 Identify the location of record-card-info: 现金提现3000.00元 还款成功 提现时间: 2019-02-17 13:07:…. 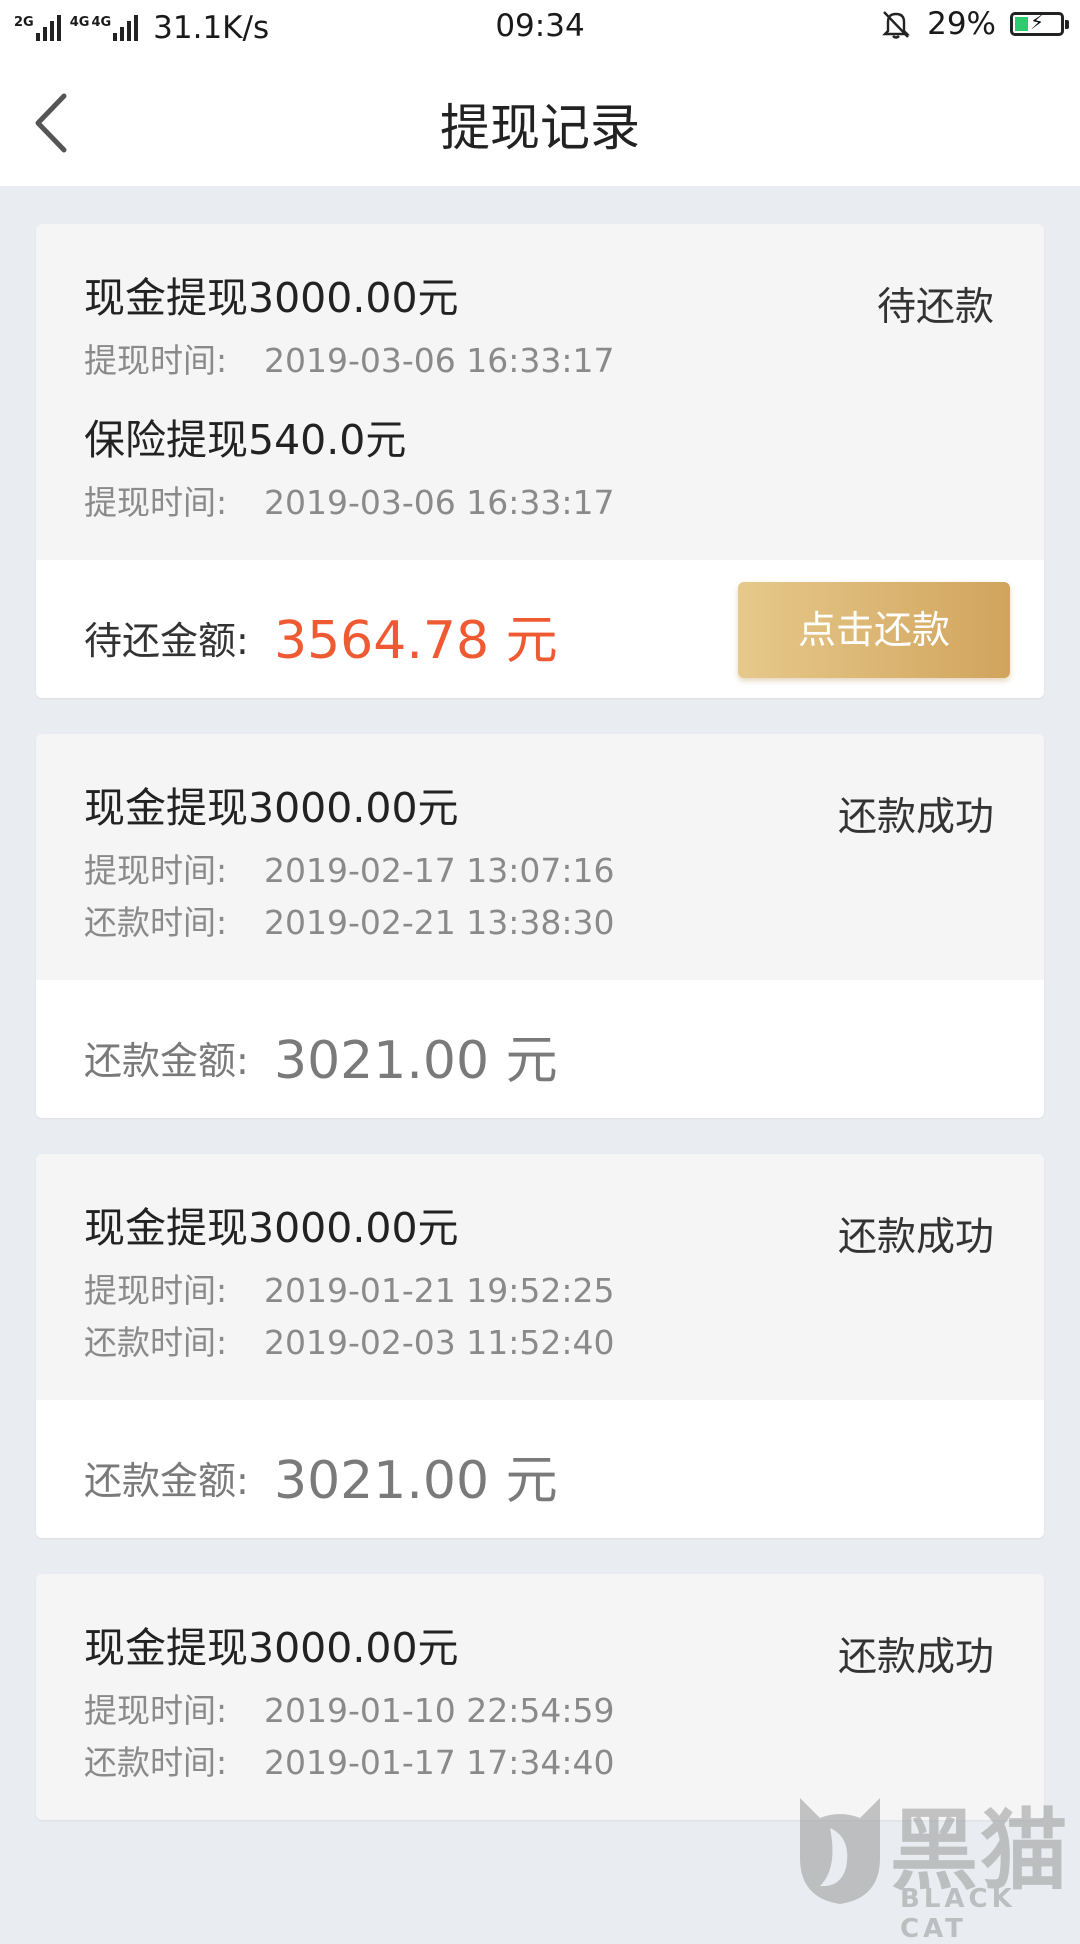
(540, 857).